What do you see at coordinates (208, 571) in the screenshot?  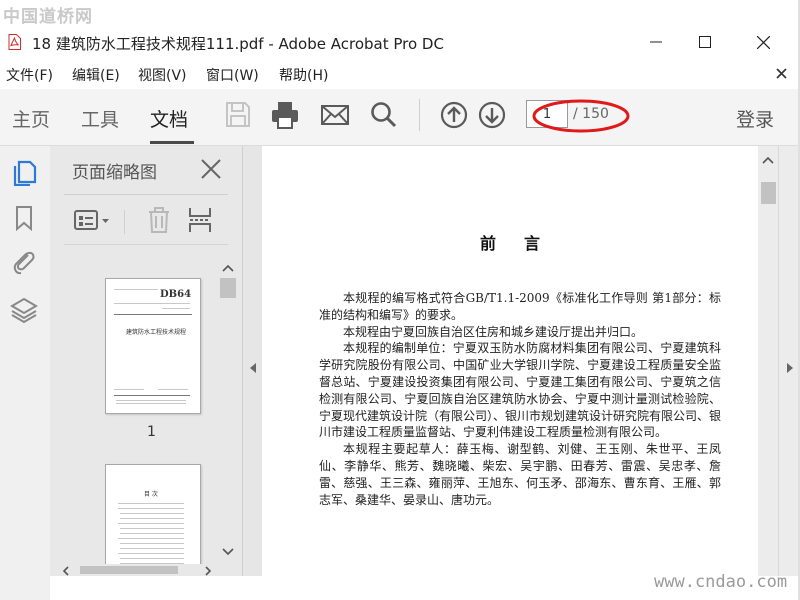 I see `scroll-right-arrow-icon` at bounding box center [208, 571].